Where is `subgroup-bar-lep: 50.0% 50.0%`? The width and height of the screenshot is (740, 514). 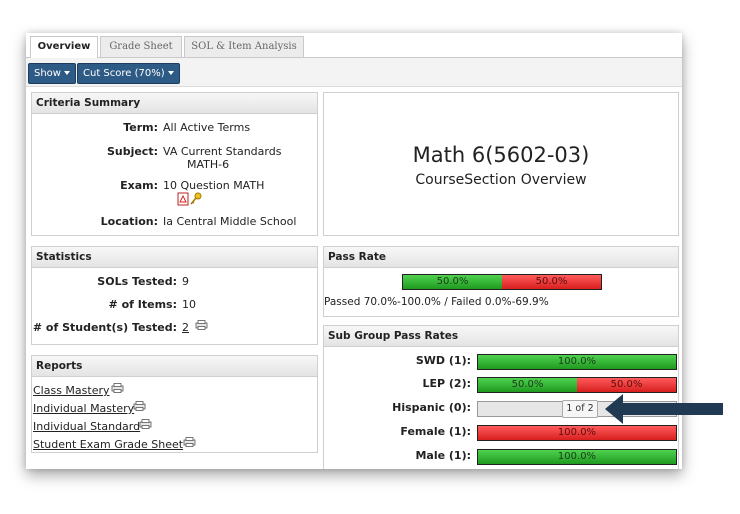
subgroup-bar-lep: 50.0% 50.0% is located at coordinates (577, 385).